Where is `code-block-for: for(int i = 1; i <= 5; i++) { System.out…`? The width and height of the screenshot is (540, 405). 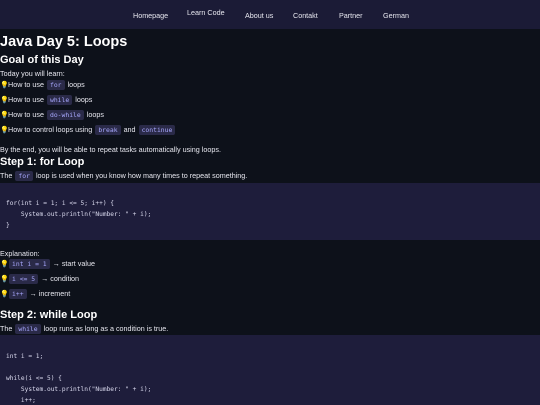
code-block-for: for(int i = 1; i <= 5; i++) { System.out… is located at coordinates (270, 211).